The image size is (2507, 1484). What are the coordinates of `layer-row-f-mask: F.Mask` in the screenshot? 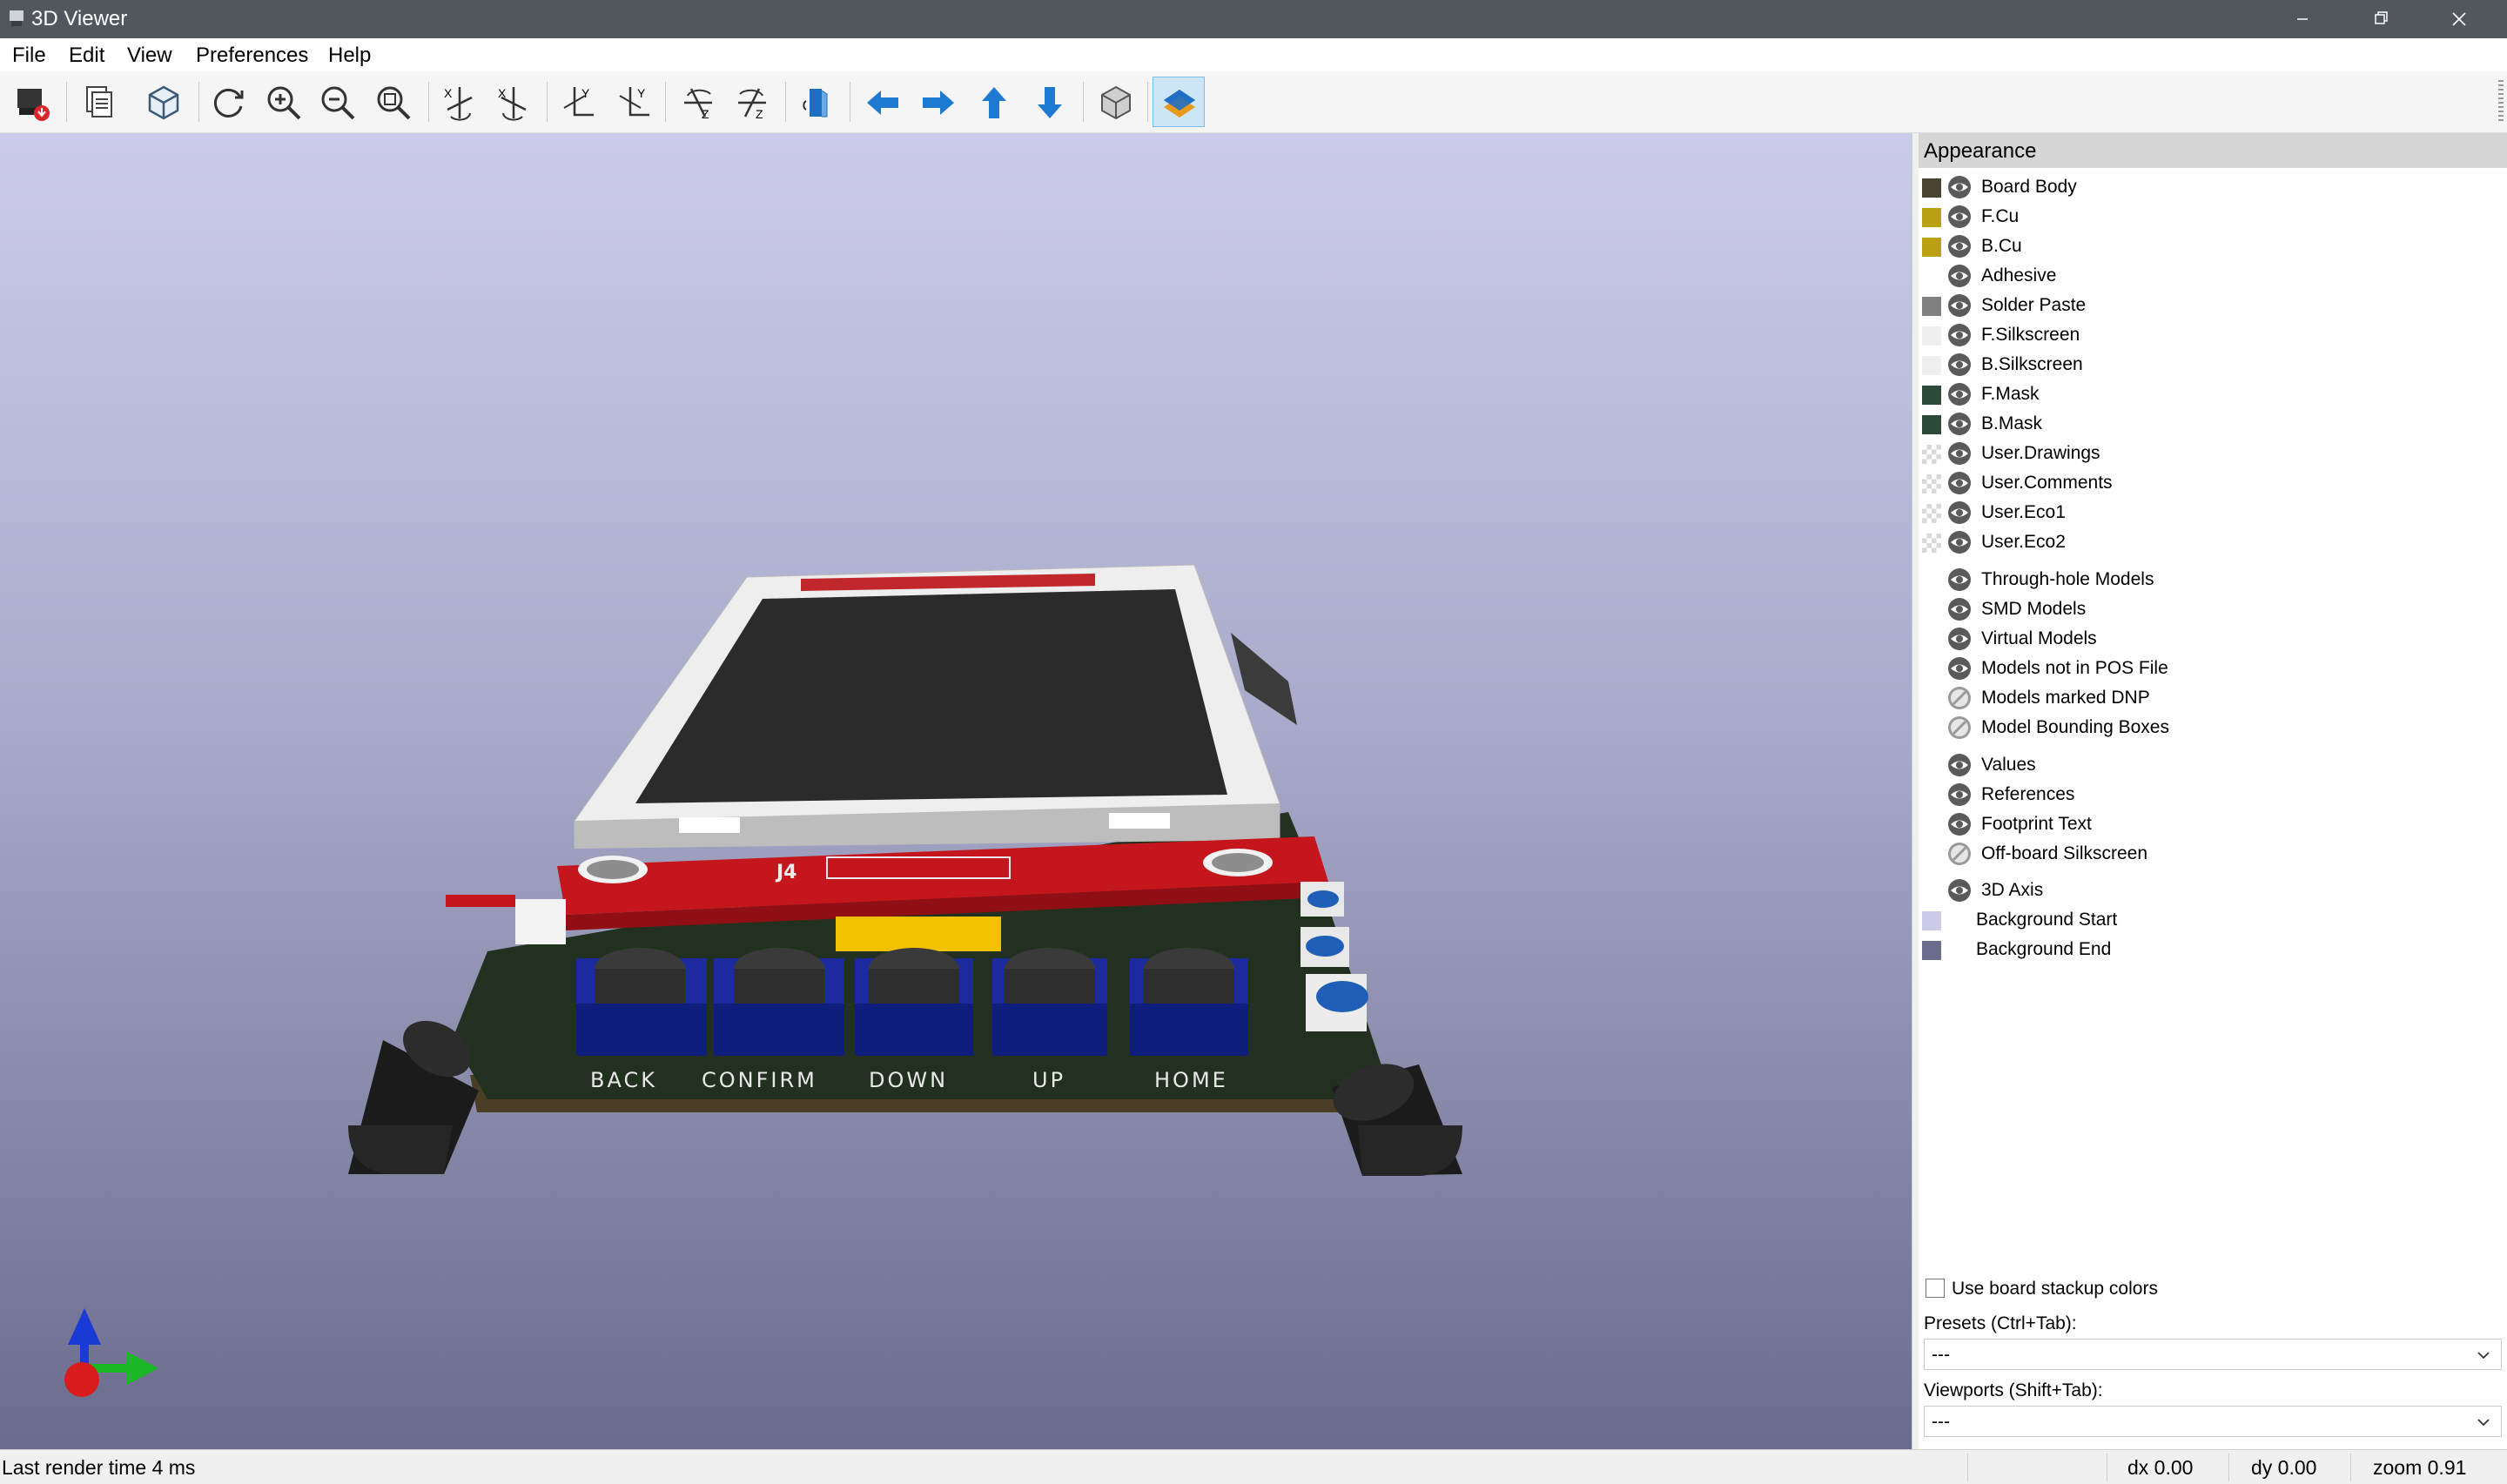 It's located at (2213, 394).